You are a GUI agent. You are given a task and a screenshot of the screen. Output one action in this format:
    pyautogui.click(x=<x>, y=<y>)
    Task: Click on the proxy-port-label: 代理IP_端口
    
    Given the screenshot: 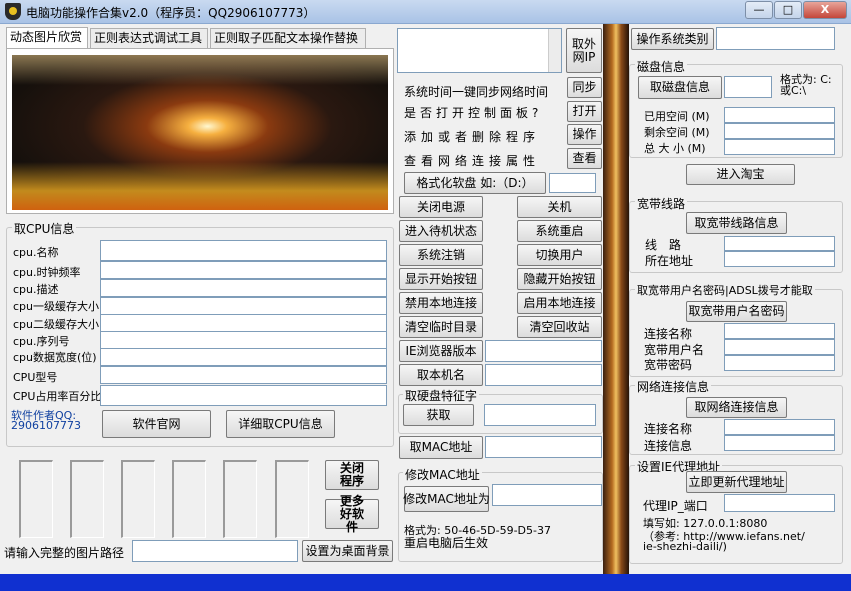 What is the action you would take?
    pyautogui.click(x=675, y=506)
    